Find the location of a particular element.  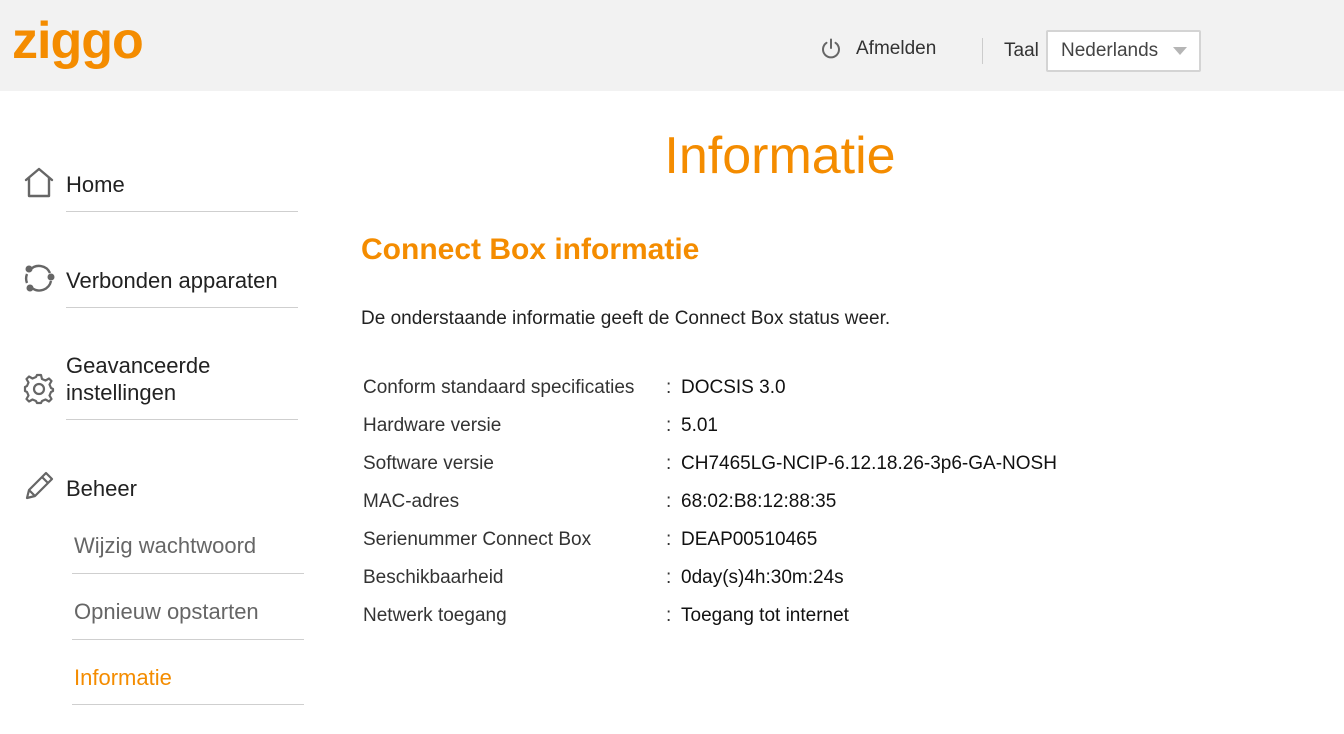

pencil-icon is located at coordinates (39, 485).